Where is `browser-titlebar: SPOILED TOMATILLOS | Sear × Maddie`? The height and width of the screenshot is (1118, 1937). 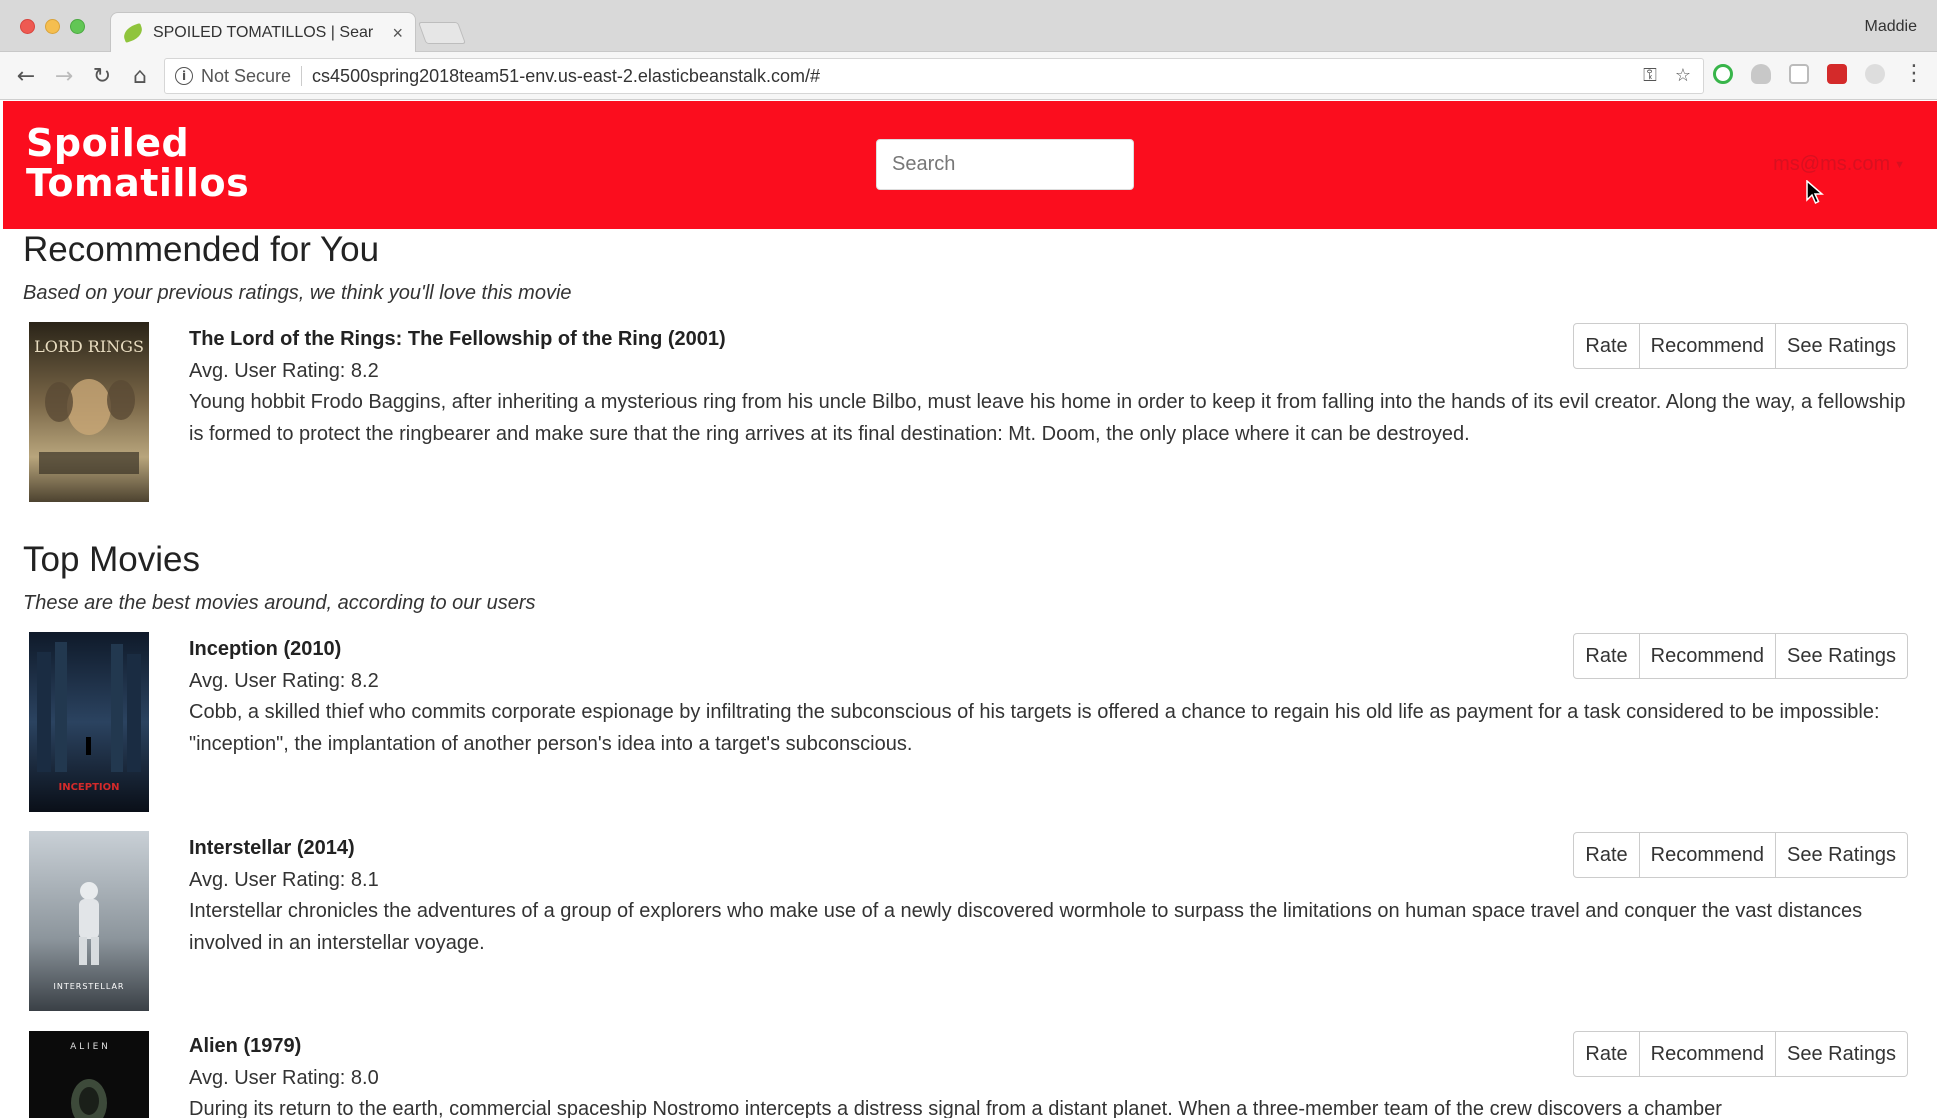
browser-titlebar: SPOILED TOMATILLOS | Sear × Maddie is located at coordinates (968, 26).